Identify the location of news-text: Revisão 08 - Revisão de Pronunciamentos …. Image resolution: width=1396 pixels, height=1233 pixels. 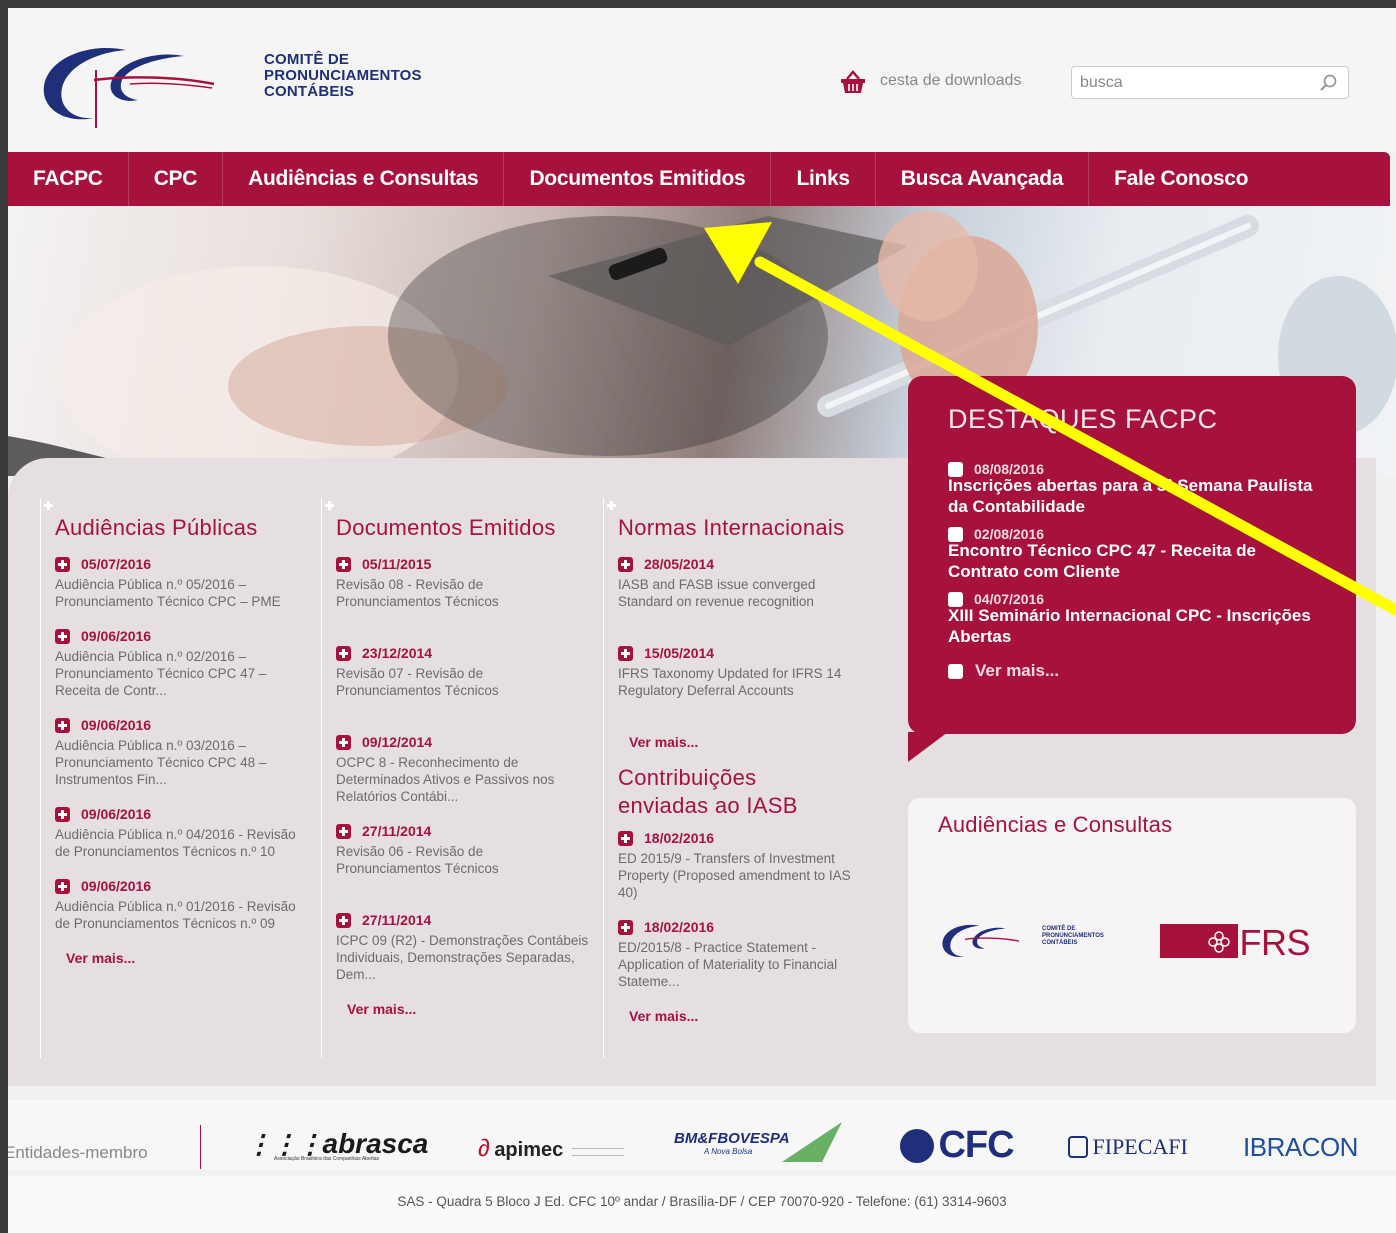
(463, 601).